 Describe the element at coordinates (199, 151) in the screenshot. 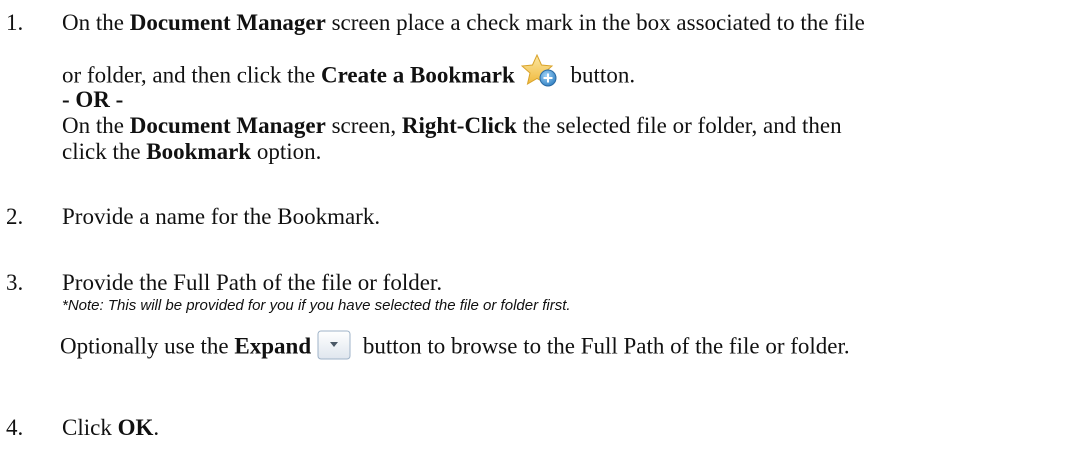

I see `bookmark-option-label: Bookmark` at that location.